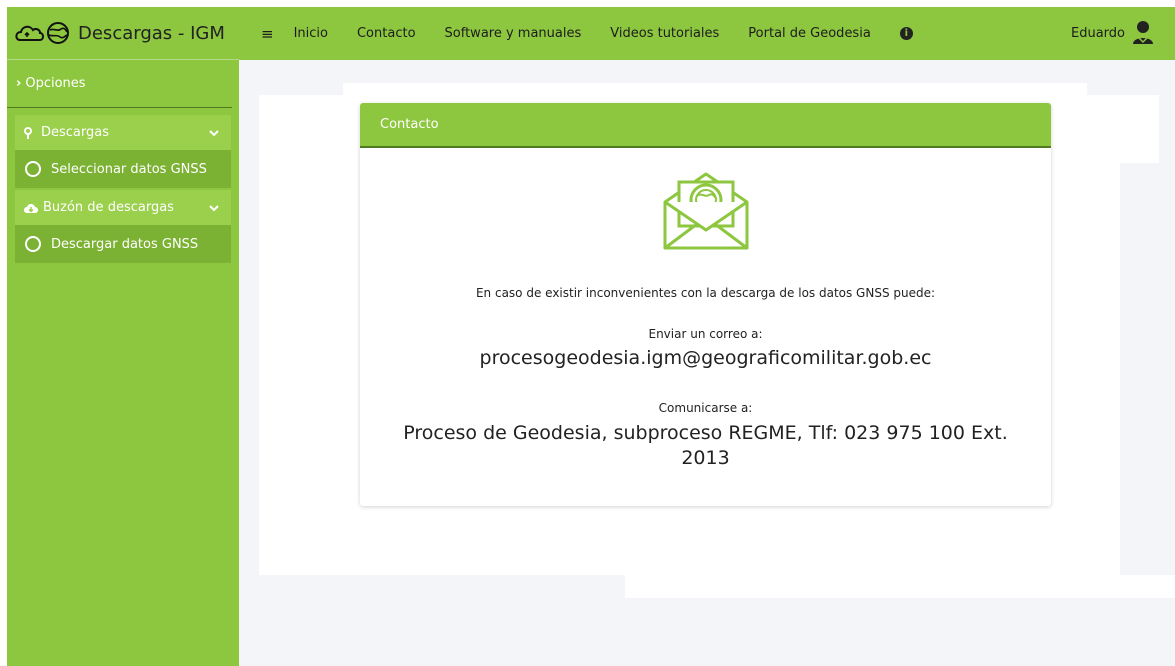  What do you see at coordinates (513, 33) in the screenshot?
I see `nav-link-software-y-manuales: Software y manuales` at bounding box center [513, 33].